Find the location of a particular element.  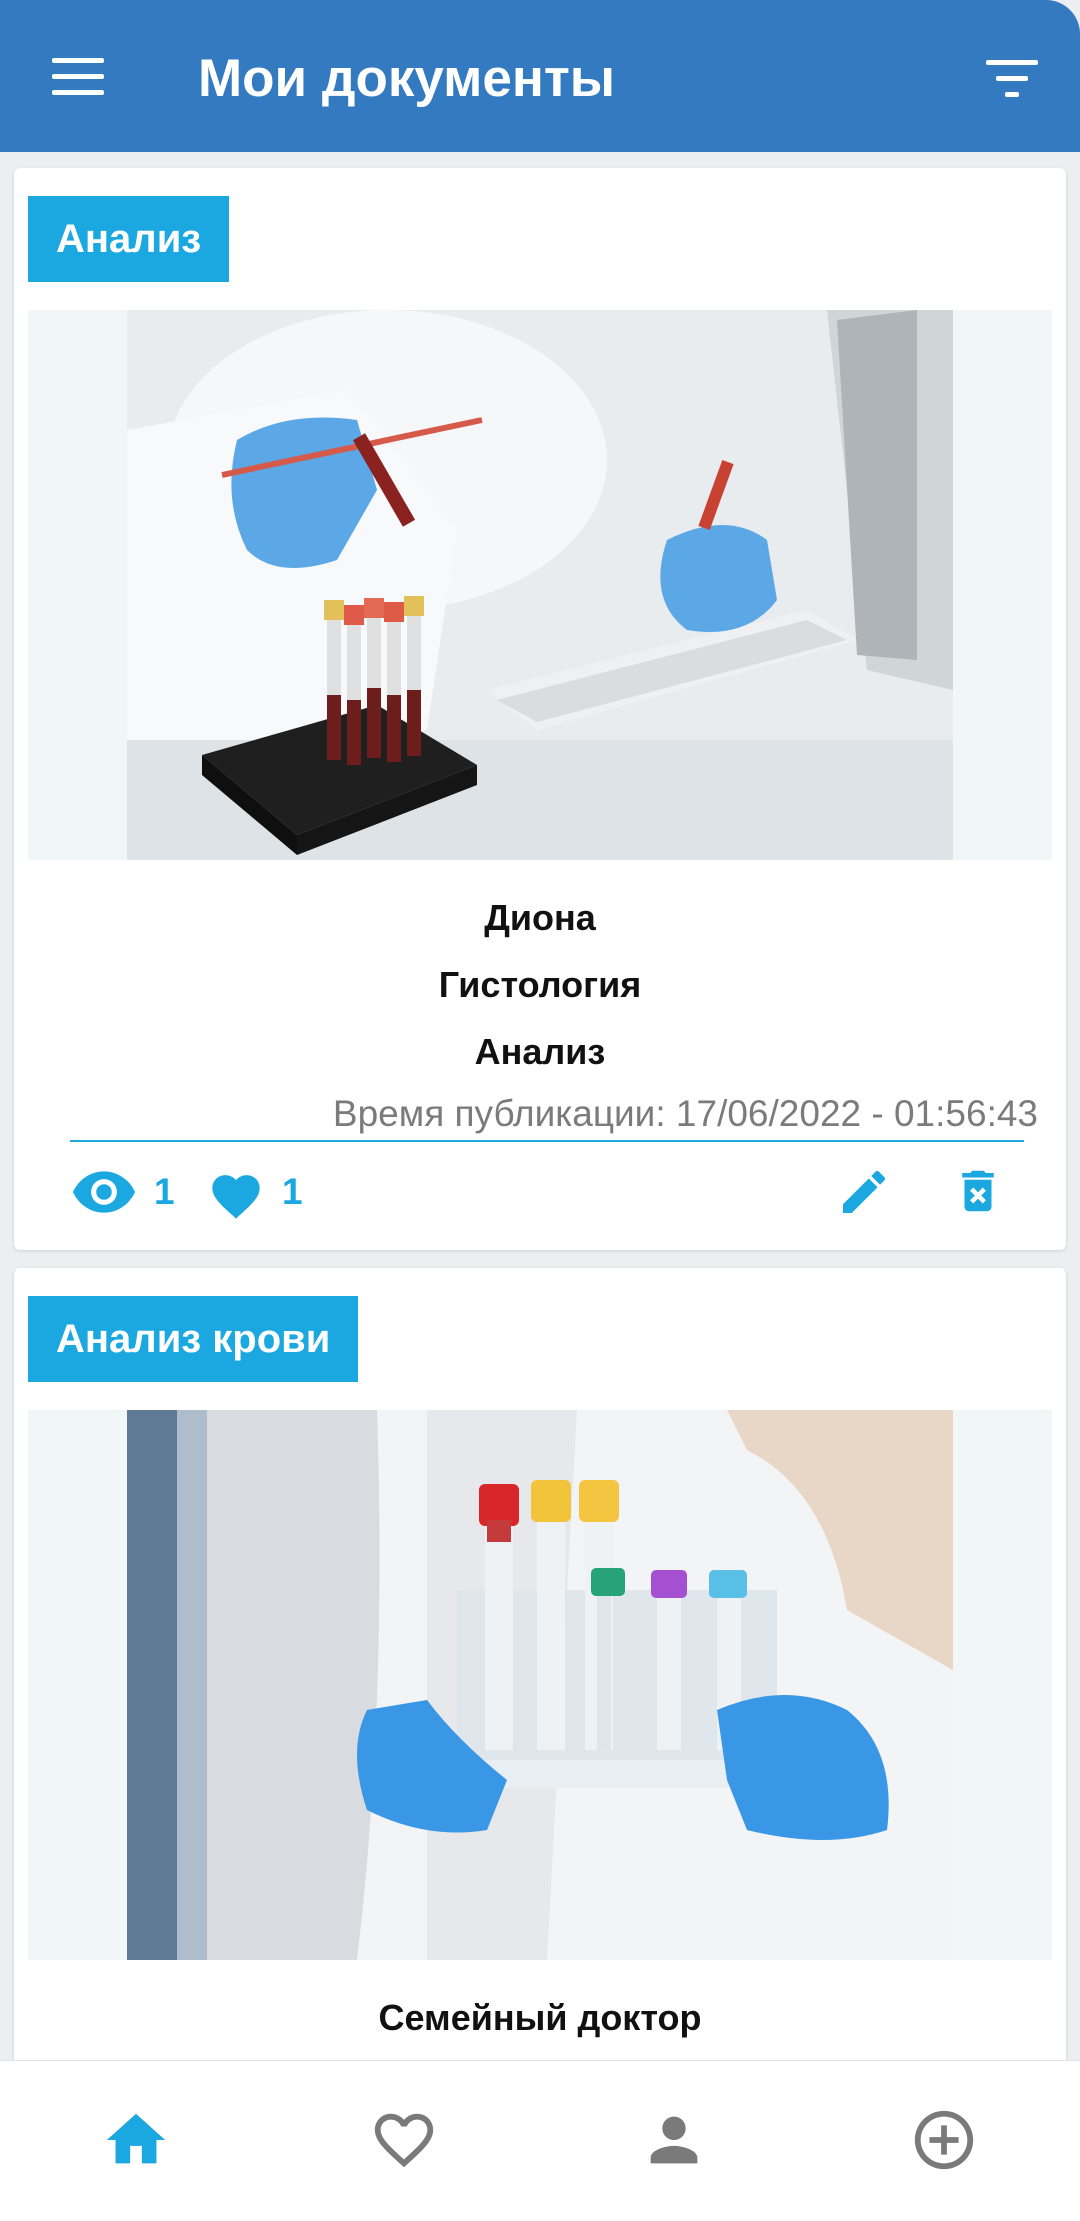

trash-icon is located at coordinates (978, 1191).